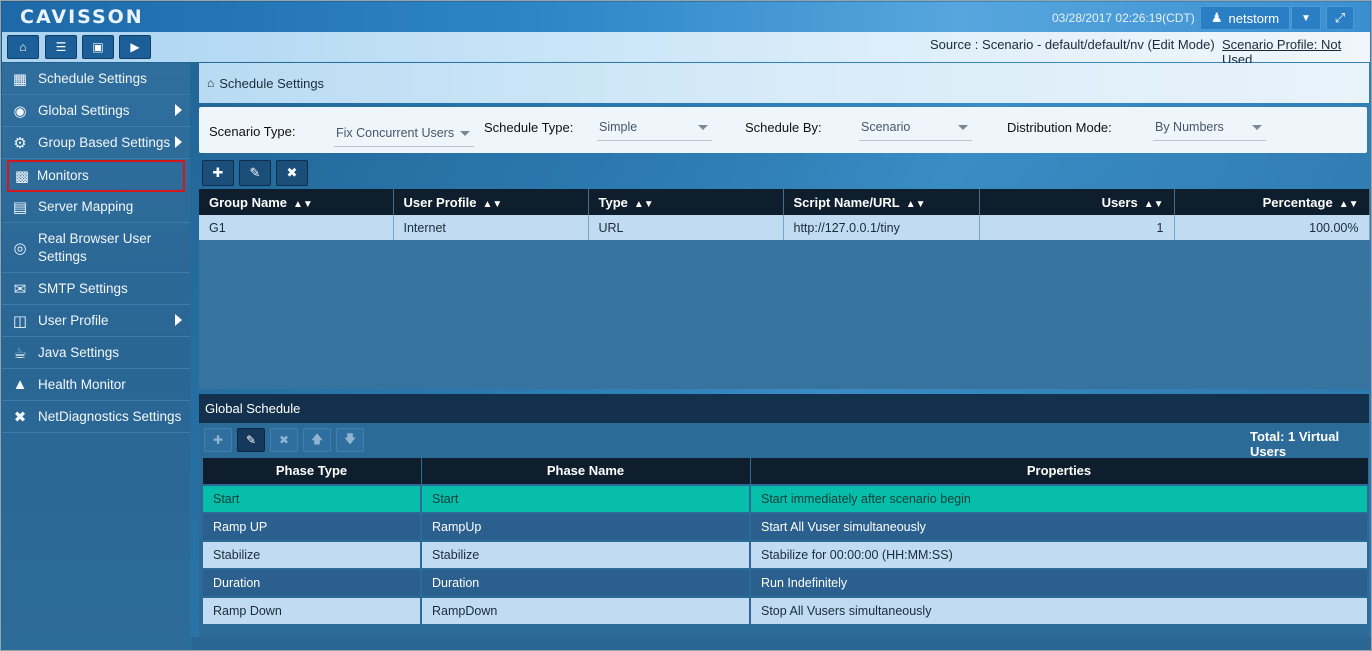 The height and width of the screenshot is (651, 1372). I want to click on arrow-down-icon: 🡇, so click(350, 438).